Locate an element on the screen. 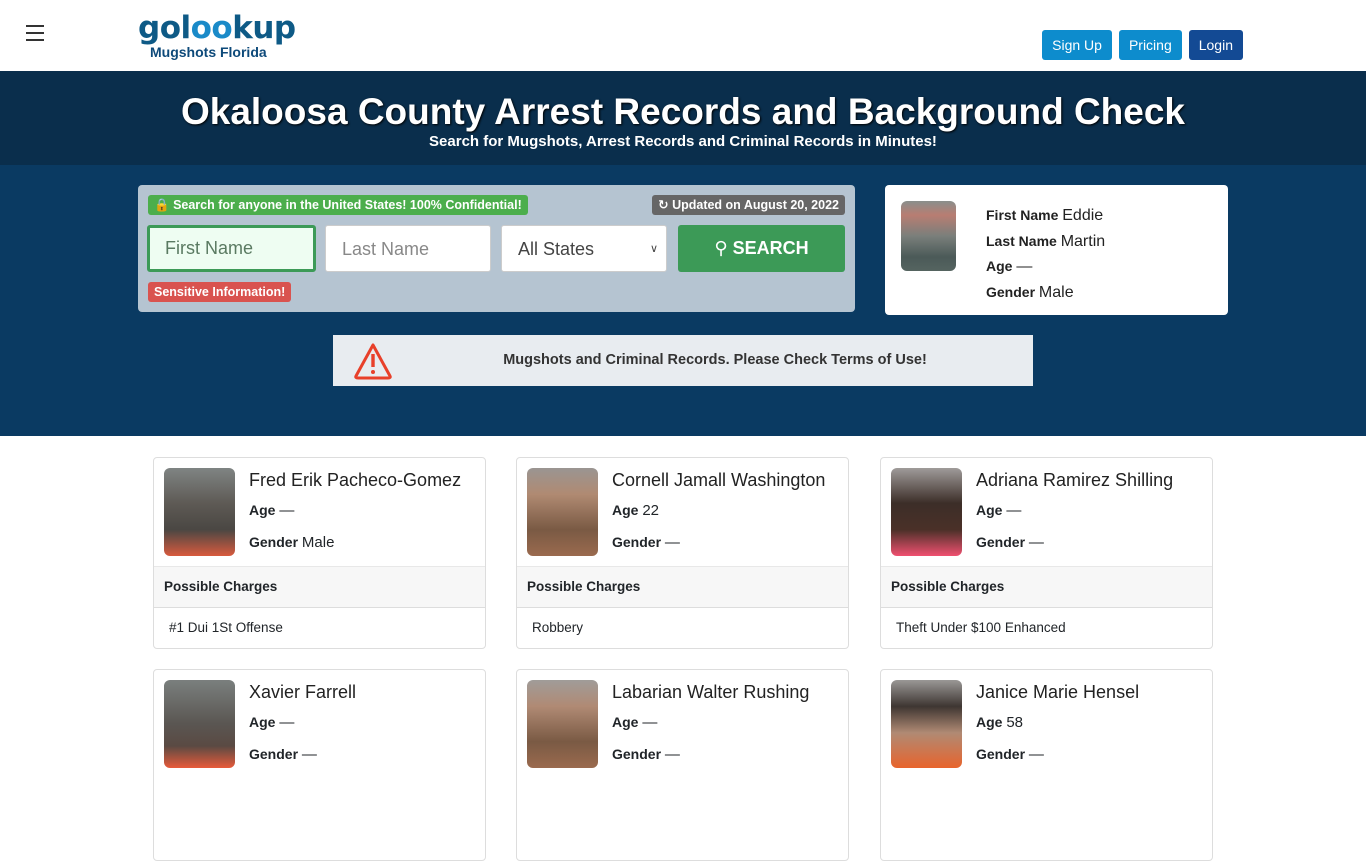 The width and height of the screenshot is (1366, 861). logo-brand: golookup is located at coordinates (217, 28).